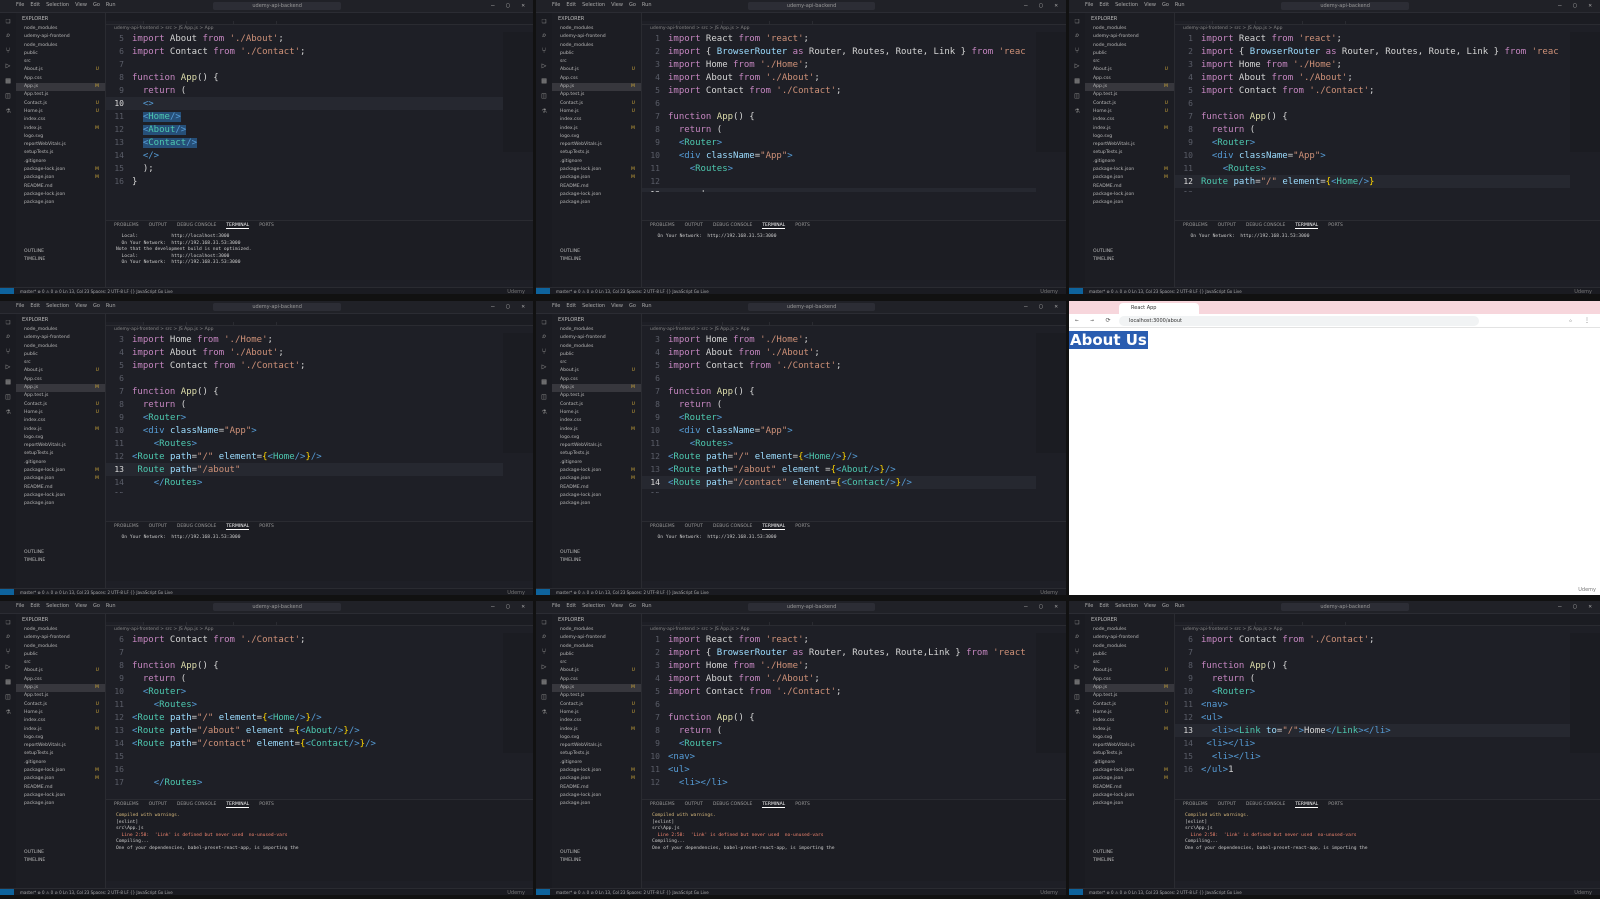  What do you see at coordinates (1094, 320) in the screenshot?
I see `browser-nav-buttons: ← → ⟳` at bounding box center [1094, 320].